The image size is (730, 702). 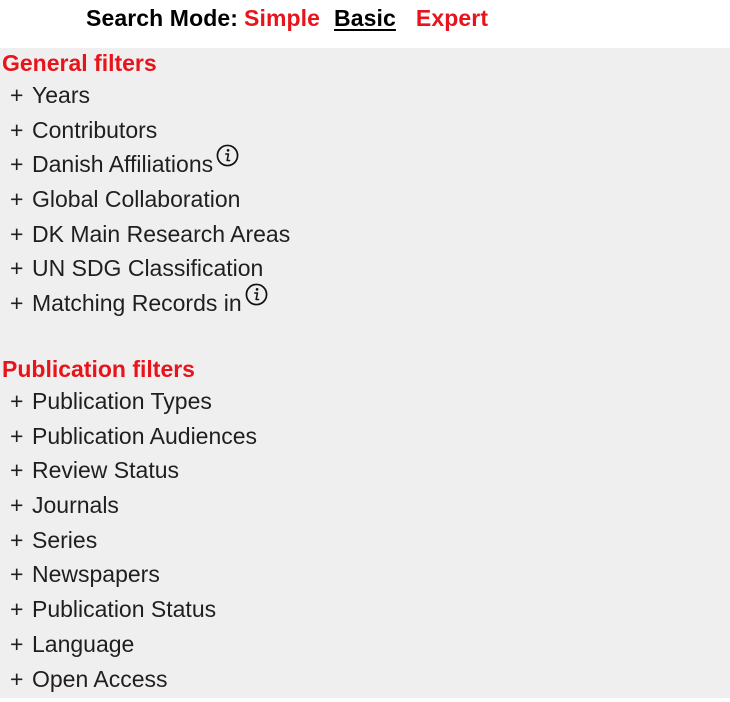 What do you see at coordinates (365, 679) in the screenshot?
I see `filter-open-access: + Open Access` at bounding box center [365, 679].